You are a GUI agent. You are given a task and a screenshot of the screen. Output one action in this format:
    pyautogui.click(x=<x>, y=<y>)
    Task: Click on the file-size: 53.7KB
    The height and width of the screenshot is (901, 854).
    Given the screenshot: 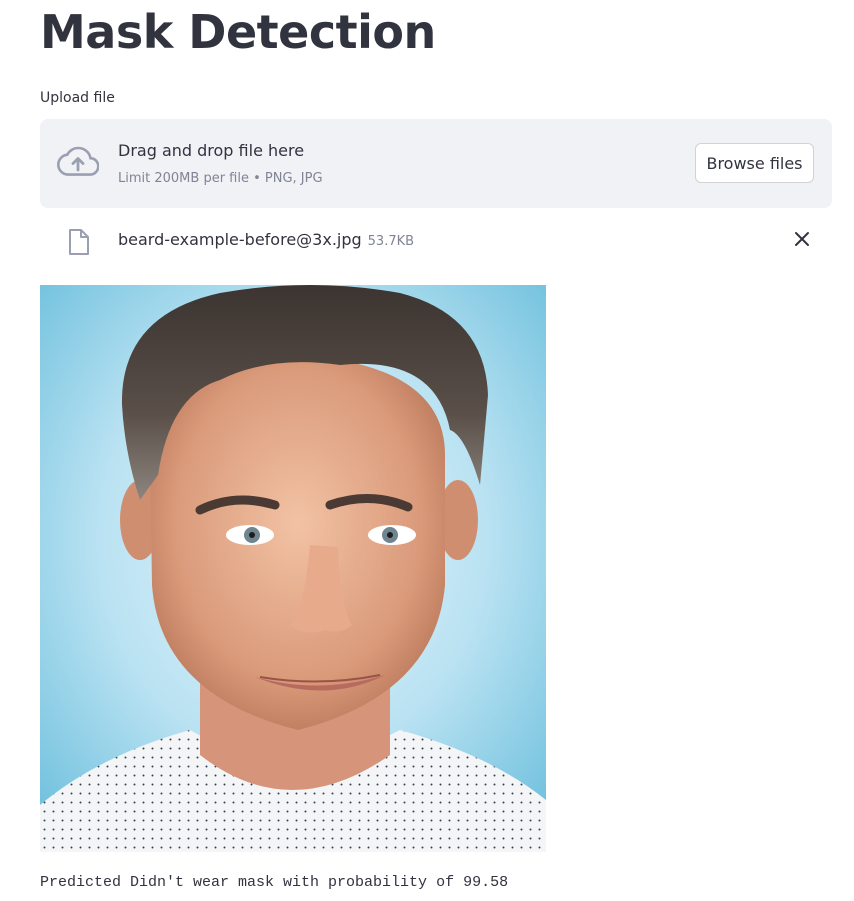 What is the action you would take?
    pyautogui.click(x=391, y=241)
    